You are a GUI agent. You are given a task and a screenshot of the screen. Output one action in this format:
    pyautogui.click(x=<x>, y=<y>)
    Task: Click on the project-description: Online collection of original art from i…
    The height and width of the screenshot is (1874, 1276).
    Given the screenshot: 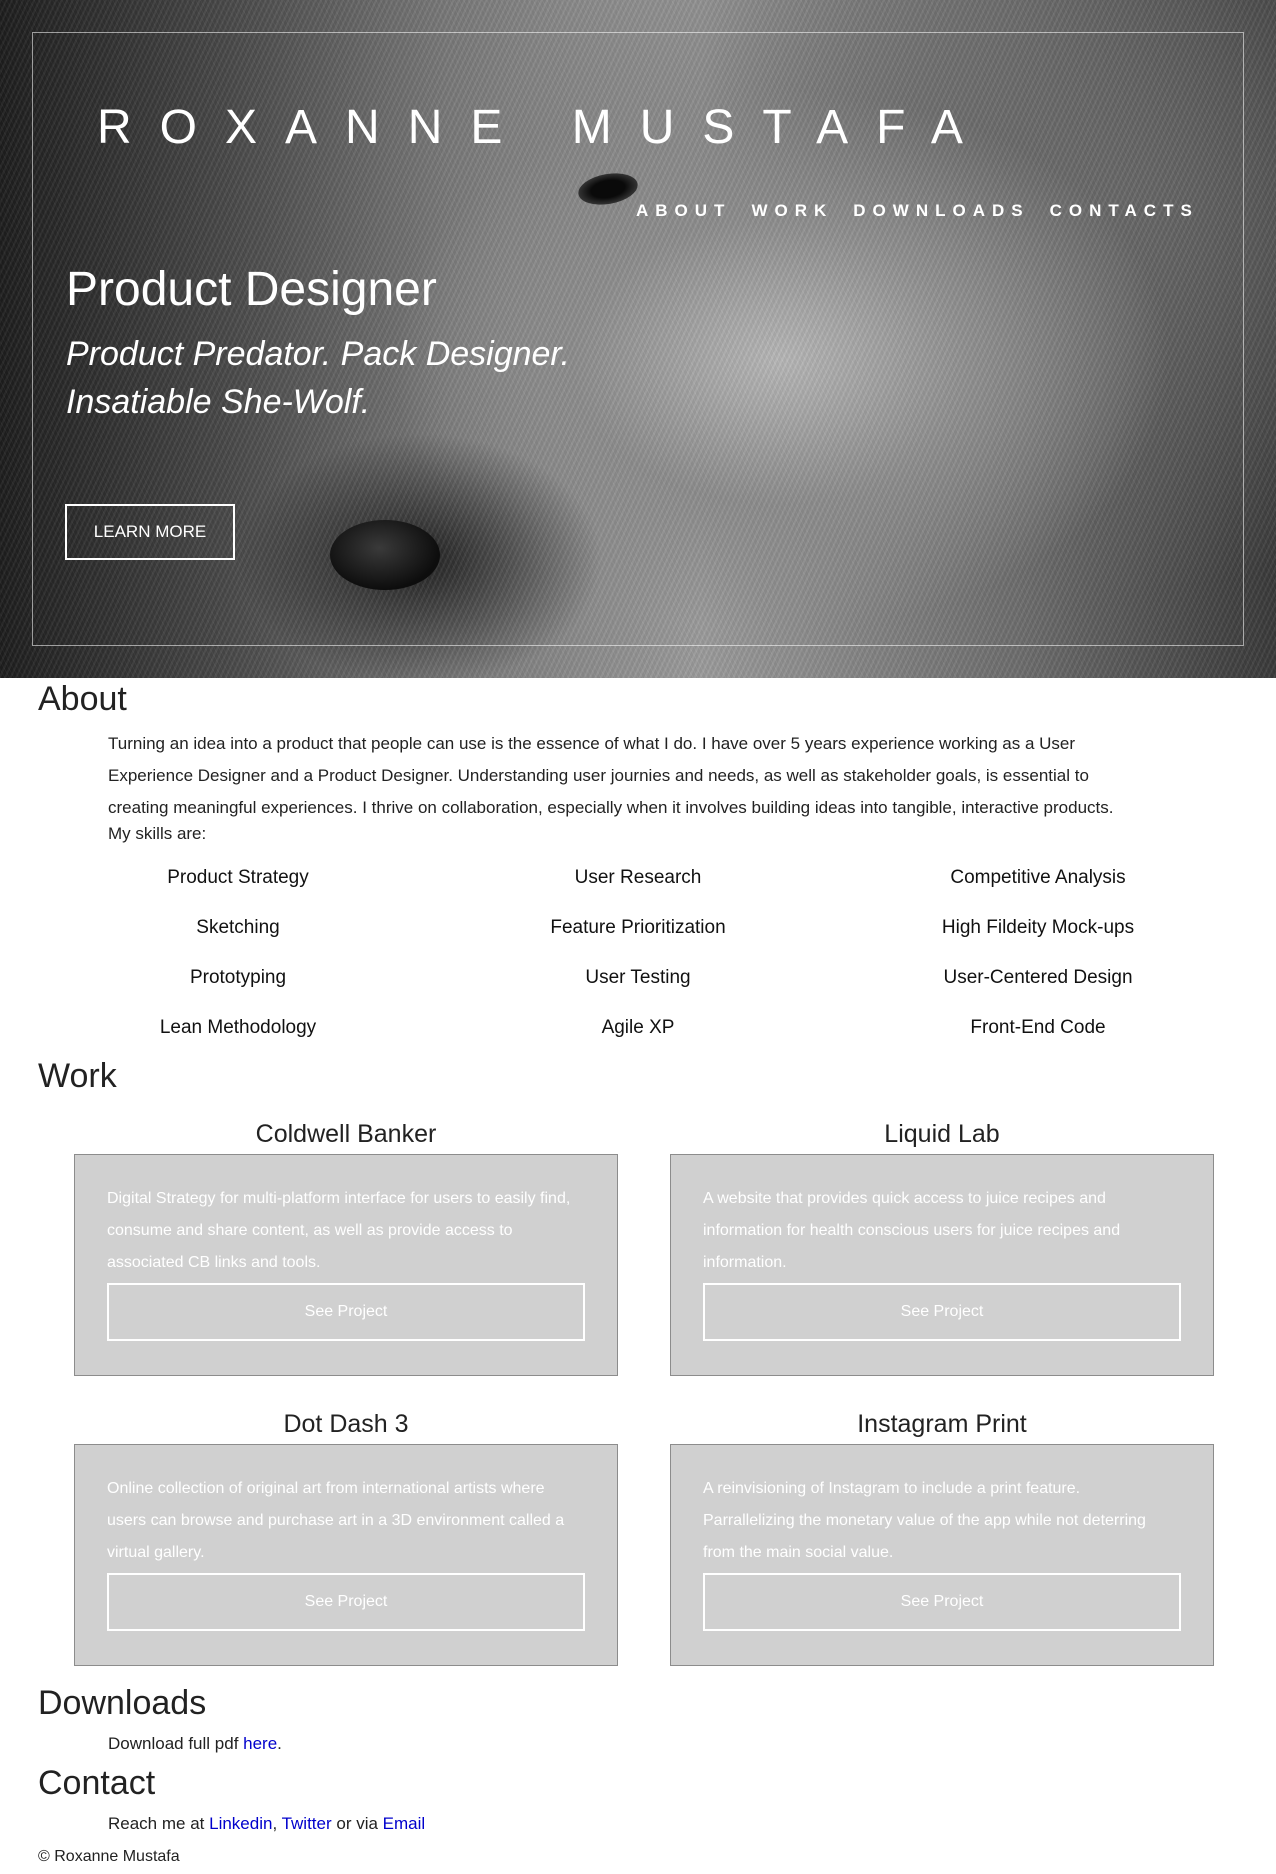 What is the action you would take?
    pyautogui.click(x=336, y=1520)
    